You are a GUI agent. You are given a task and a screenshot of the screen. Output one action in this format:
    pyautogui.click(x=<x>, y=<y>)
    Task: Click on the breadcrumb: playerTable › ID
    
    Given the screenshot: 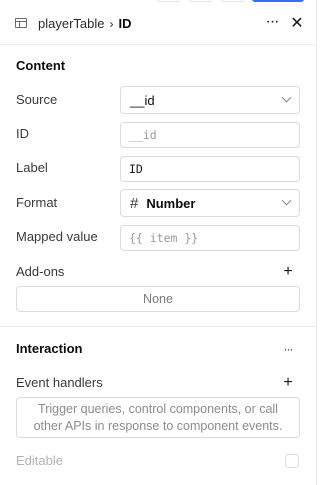 What is the action you would take?
    pyautogui.click(x=85, y=24)
    